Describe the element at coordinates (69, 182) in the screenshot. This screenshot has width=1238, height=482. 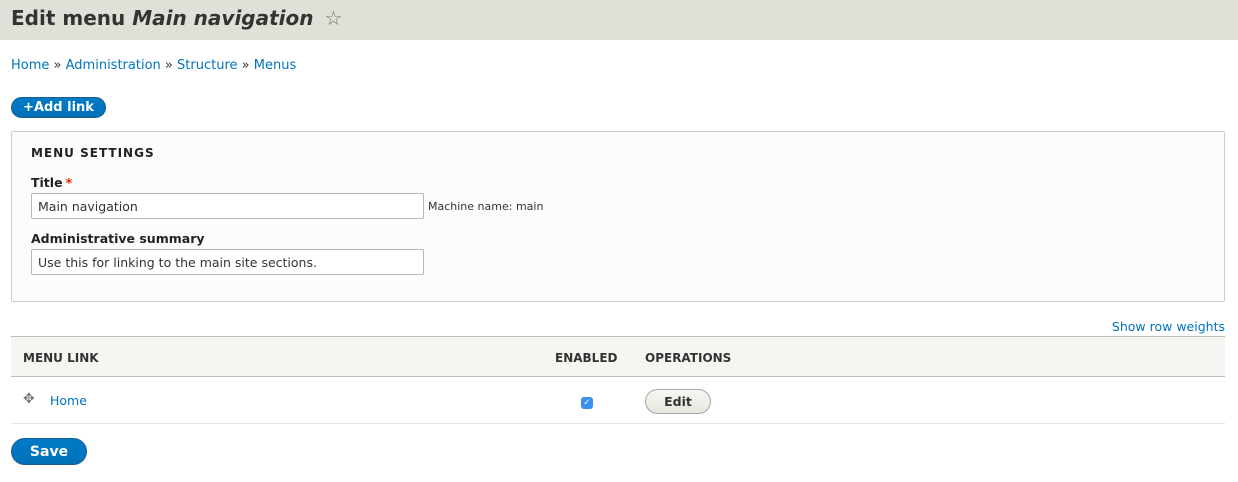
I see `required-marker: *` at that location.